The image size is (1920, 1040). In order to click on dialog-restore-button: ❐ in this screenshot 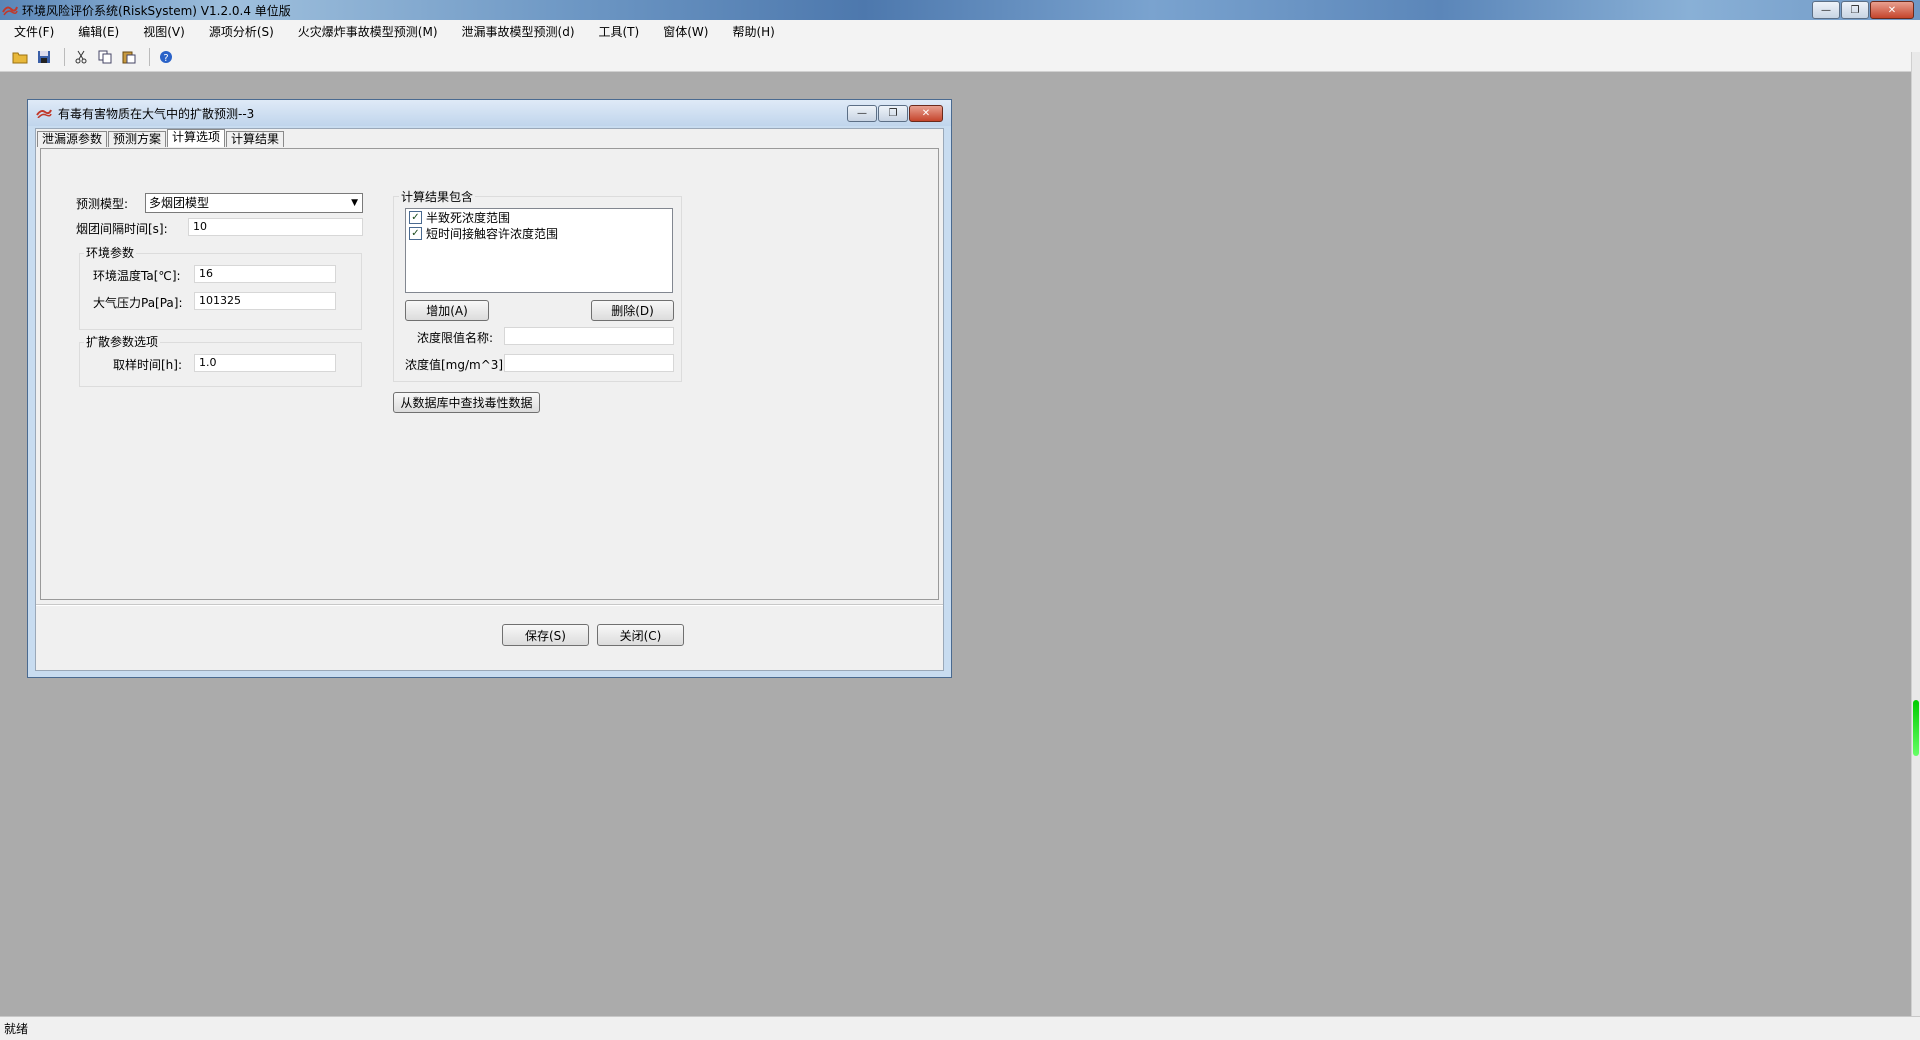, I will do `click(893, 113)`.